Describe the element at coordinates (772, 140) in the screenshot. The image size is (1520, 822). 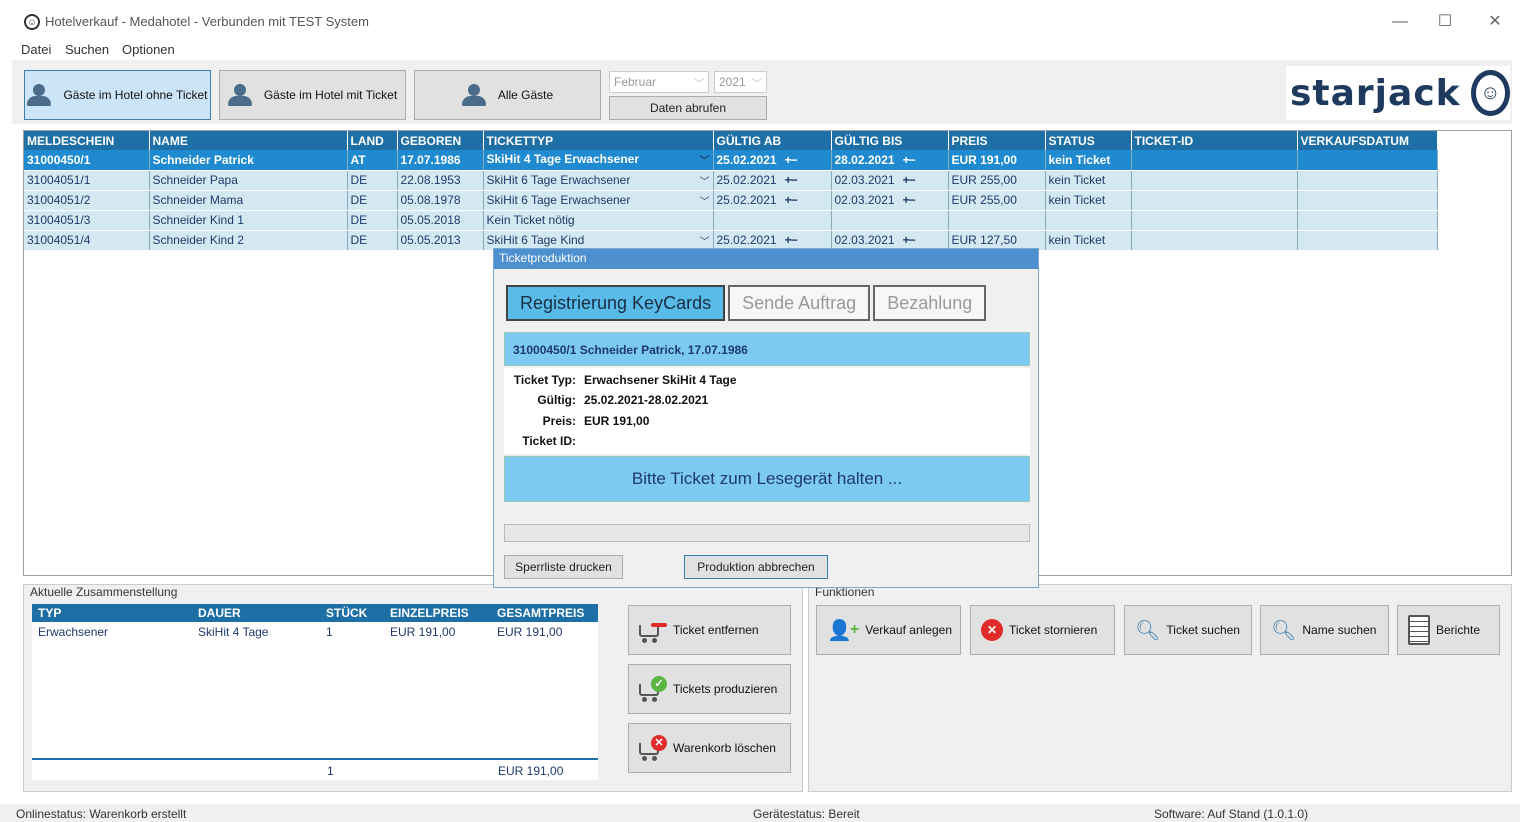
I see `col-gueltig-ab: GÜLTIG AB` at that location.